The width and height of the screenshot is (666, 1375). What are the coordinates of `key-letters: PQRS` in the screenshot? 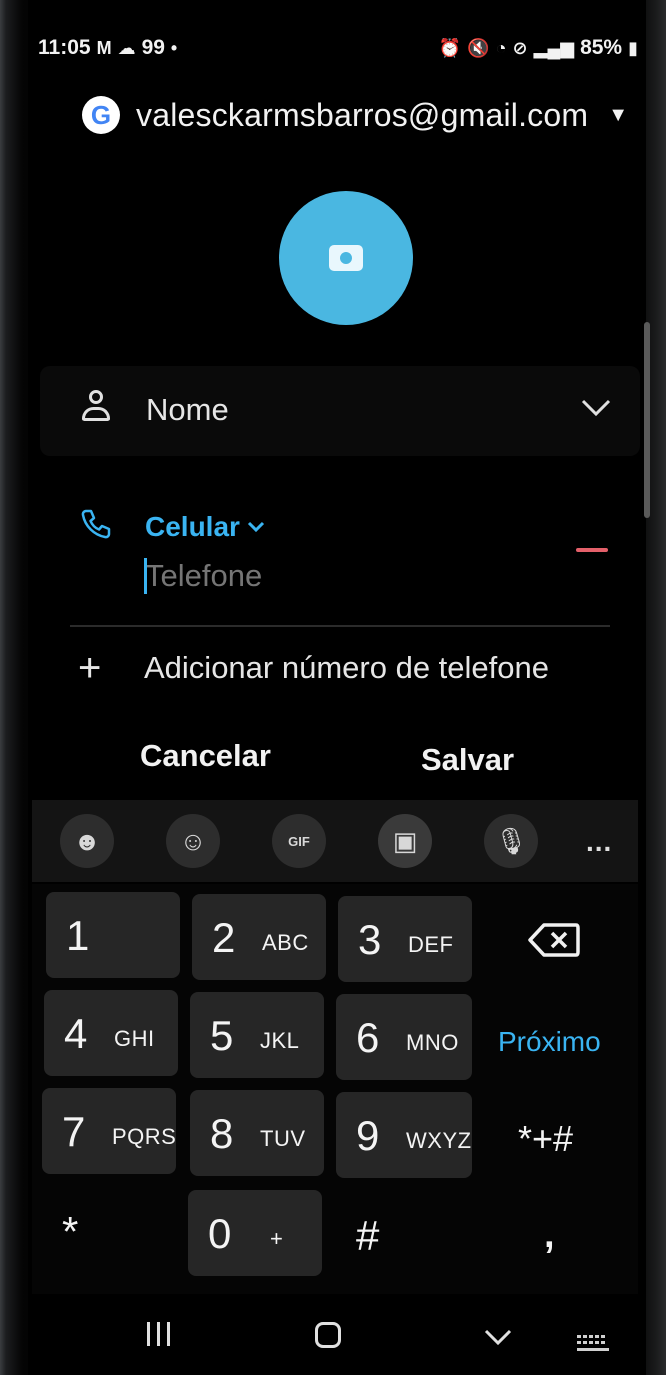 It's located at (144, 1136).